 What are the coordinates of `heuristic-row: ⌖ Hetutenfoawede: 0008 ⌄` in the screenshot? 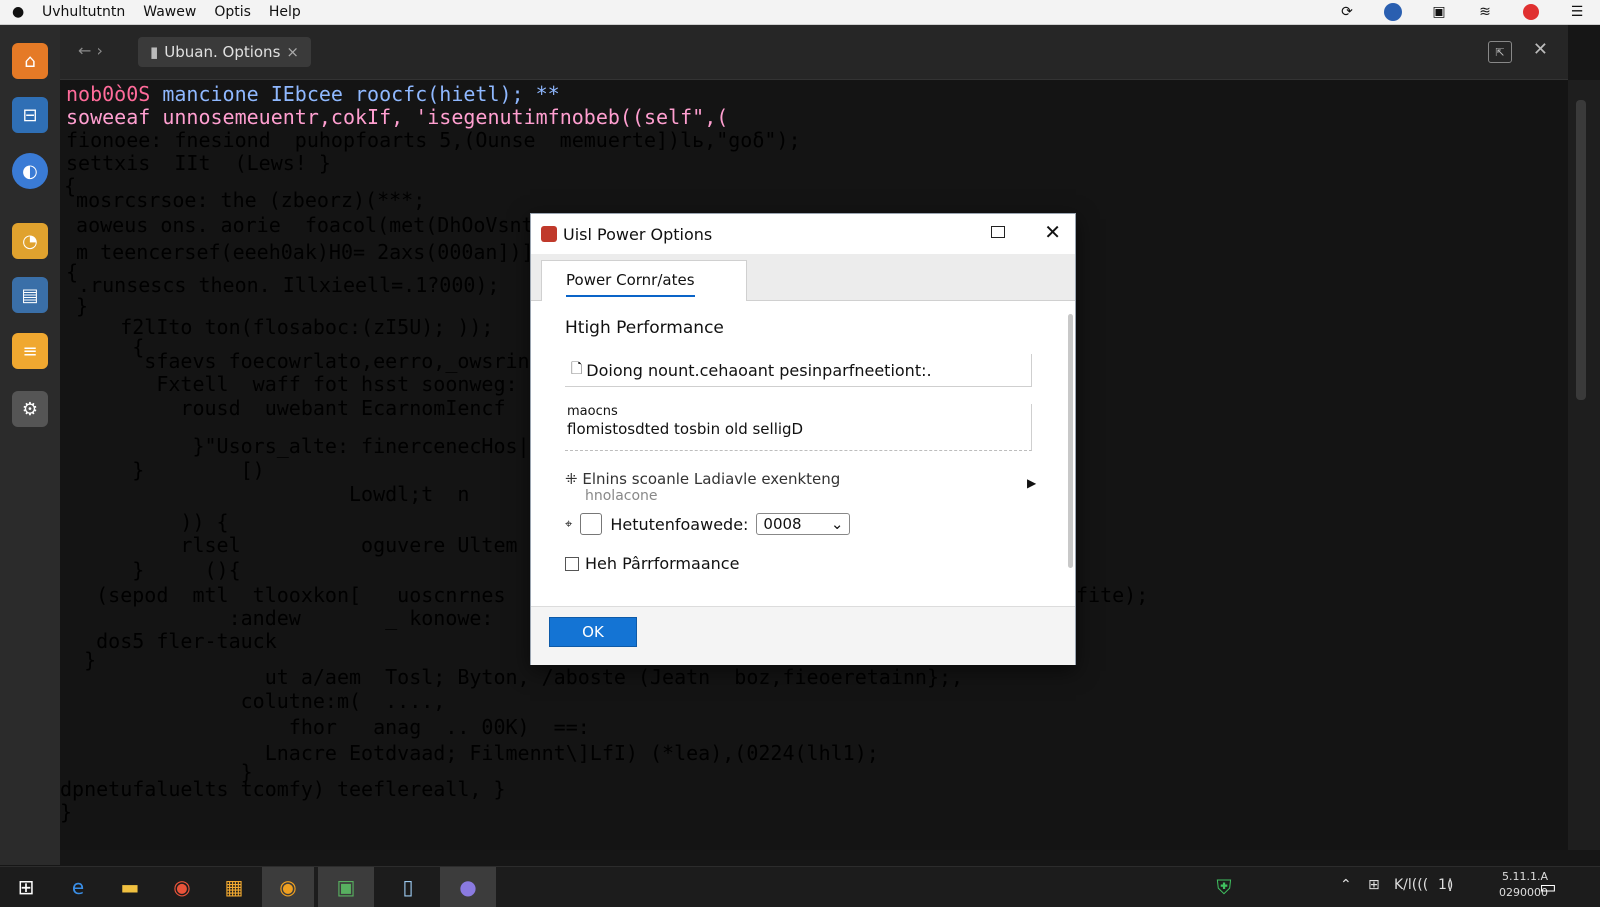 It's located at (708, 524).